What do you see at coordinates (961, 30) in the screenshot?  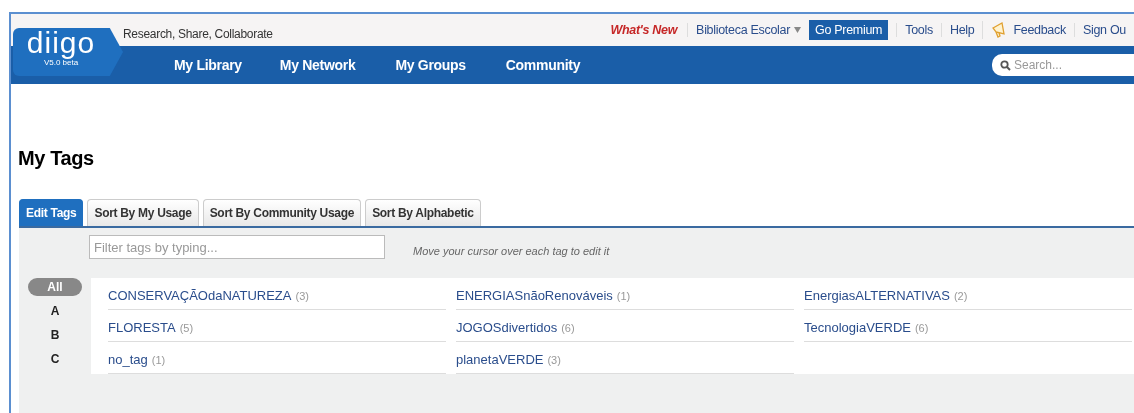 I see `top-link: Help` at bounding box center [961, 30].